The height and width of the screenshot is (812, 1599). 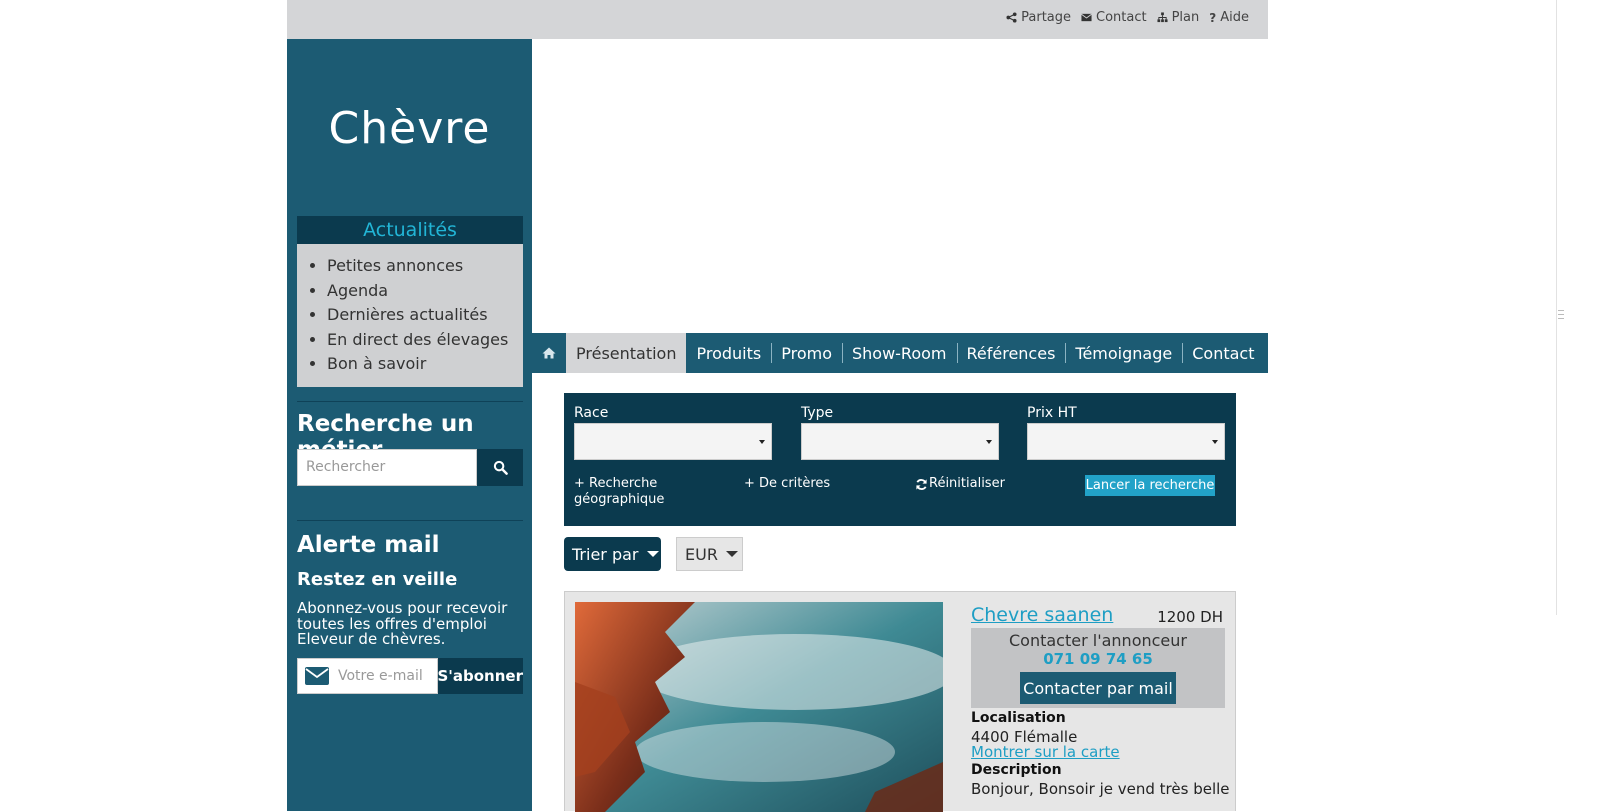 What do you see at coordinates (634, 492) in the screenshot?
I see `geo-search-link: + Recherche géographique` at bounding box center [634, 492].